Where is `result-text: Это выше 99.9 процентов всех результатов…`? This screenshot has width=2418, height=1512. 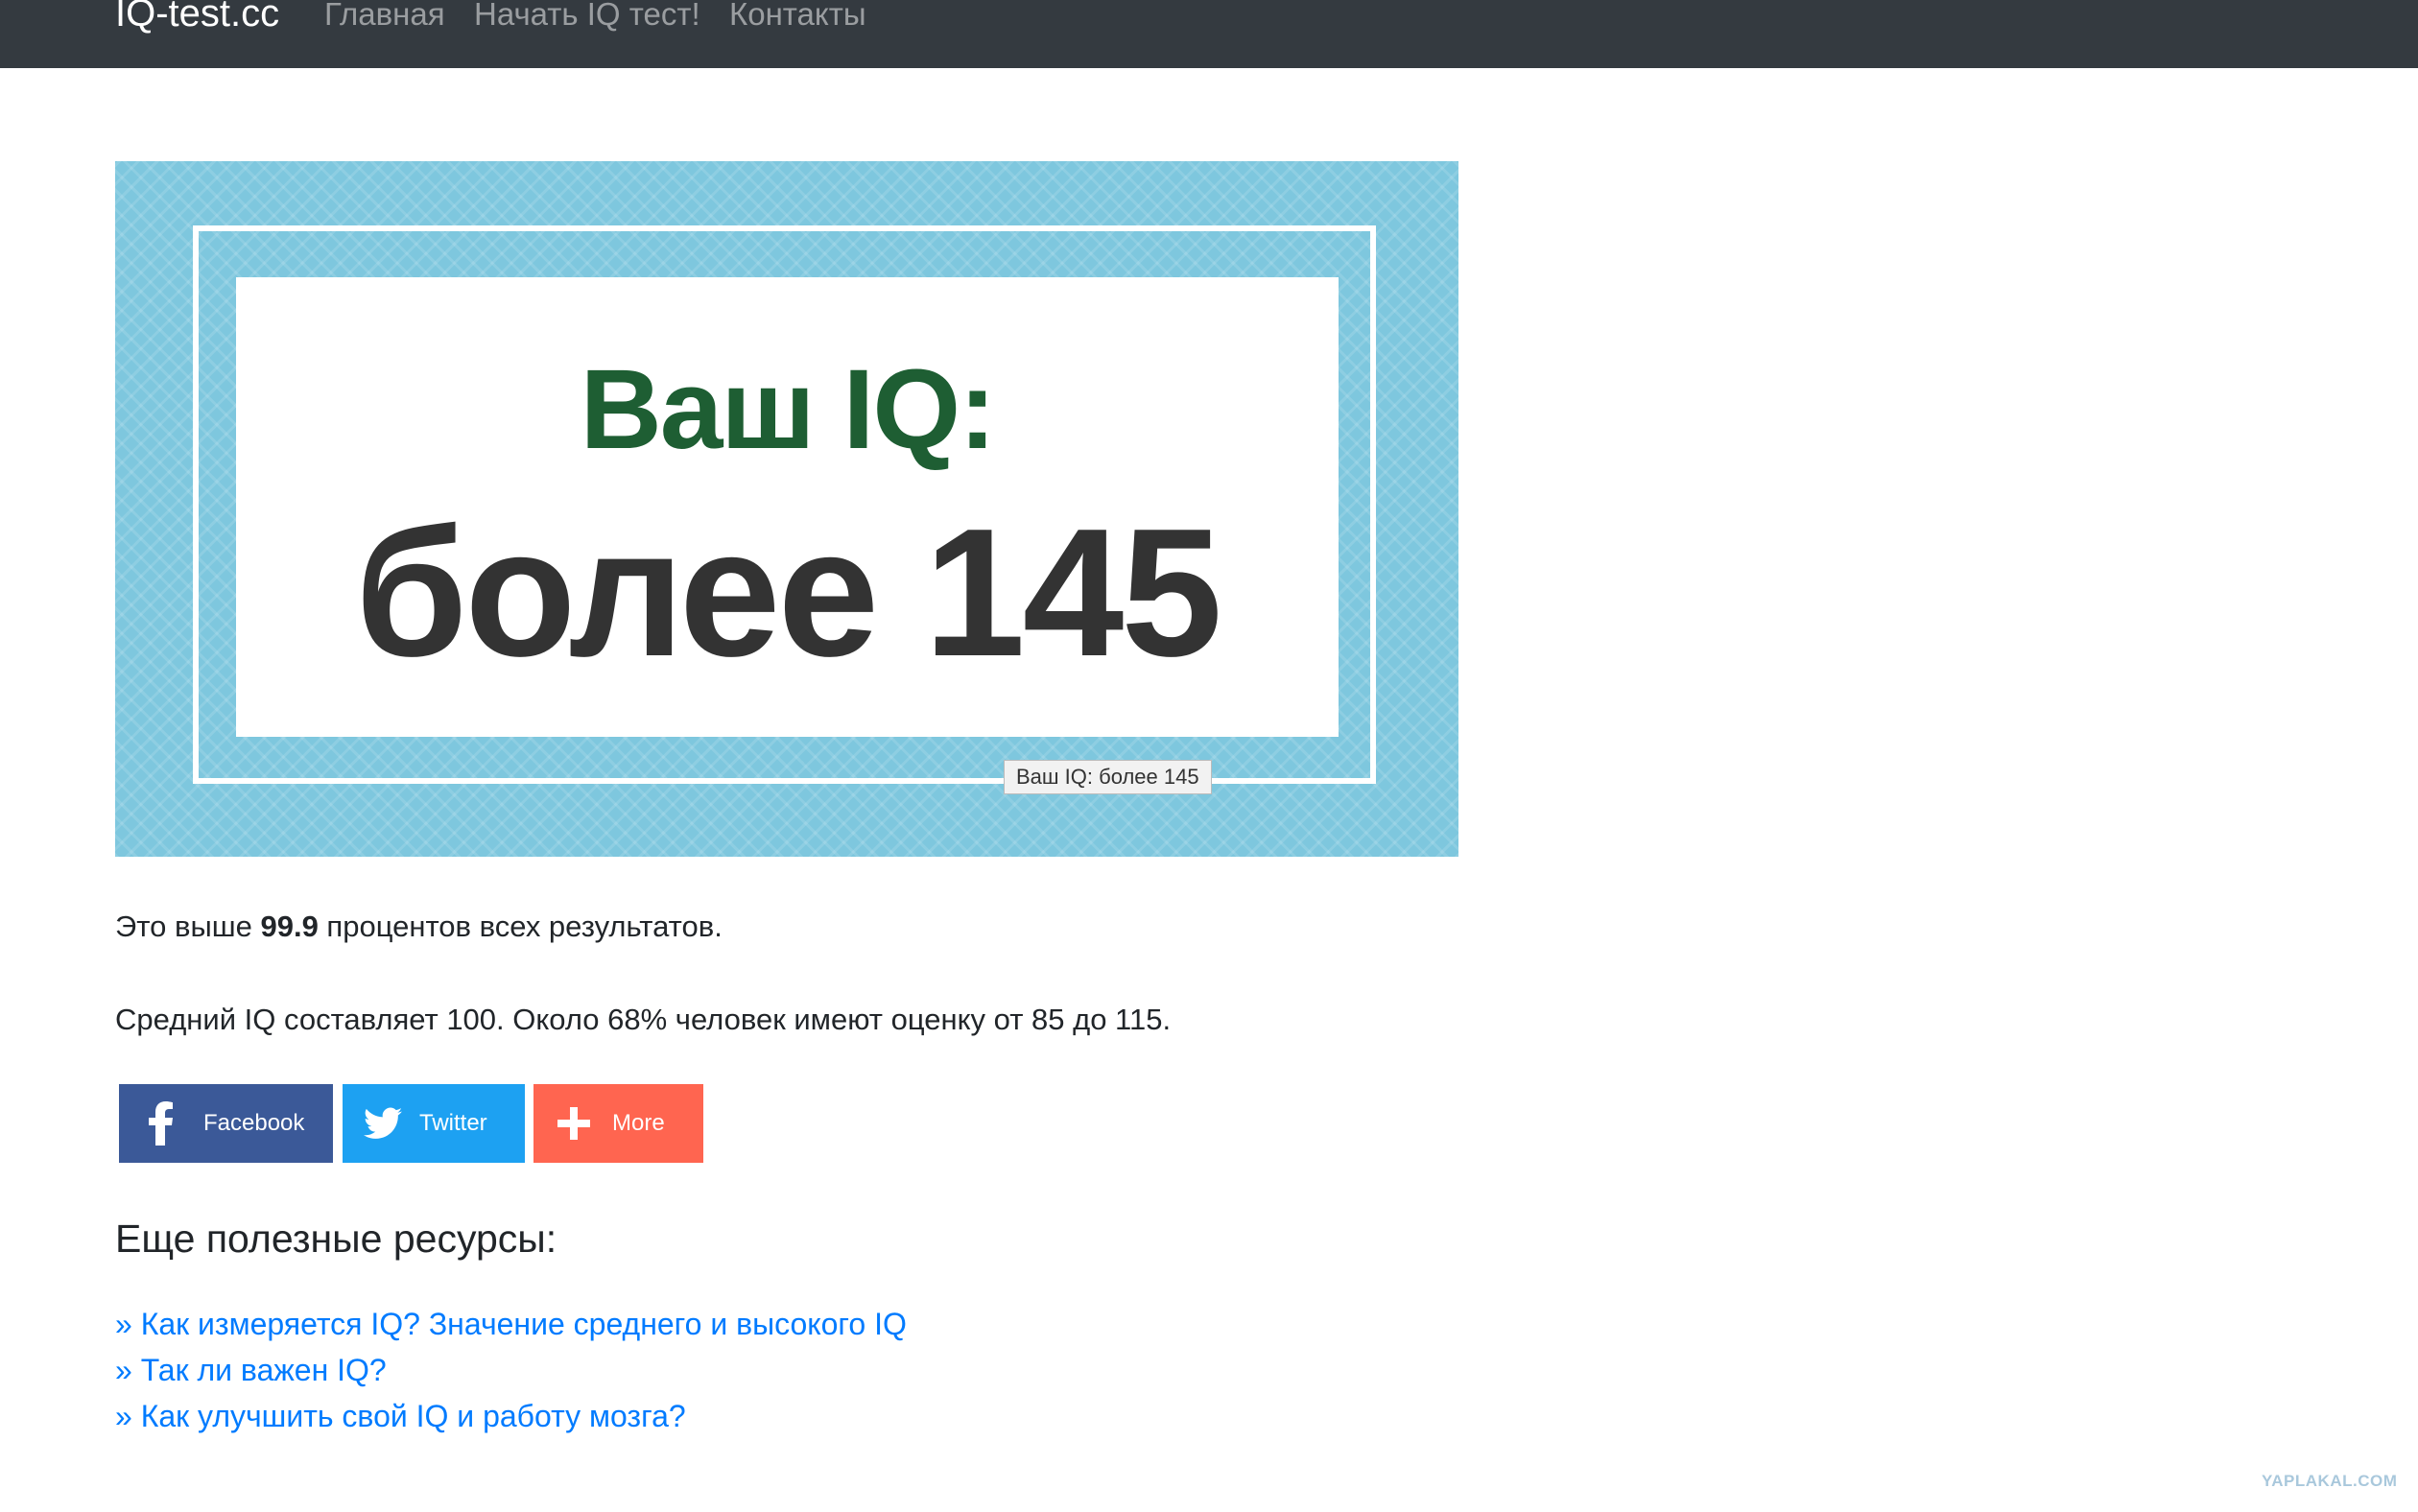 result-text: Это выше 99.9 процентов всех результатов… is located at coordinates (419, 926).